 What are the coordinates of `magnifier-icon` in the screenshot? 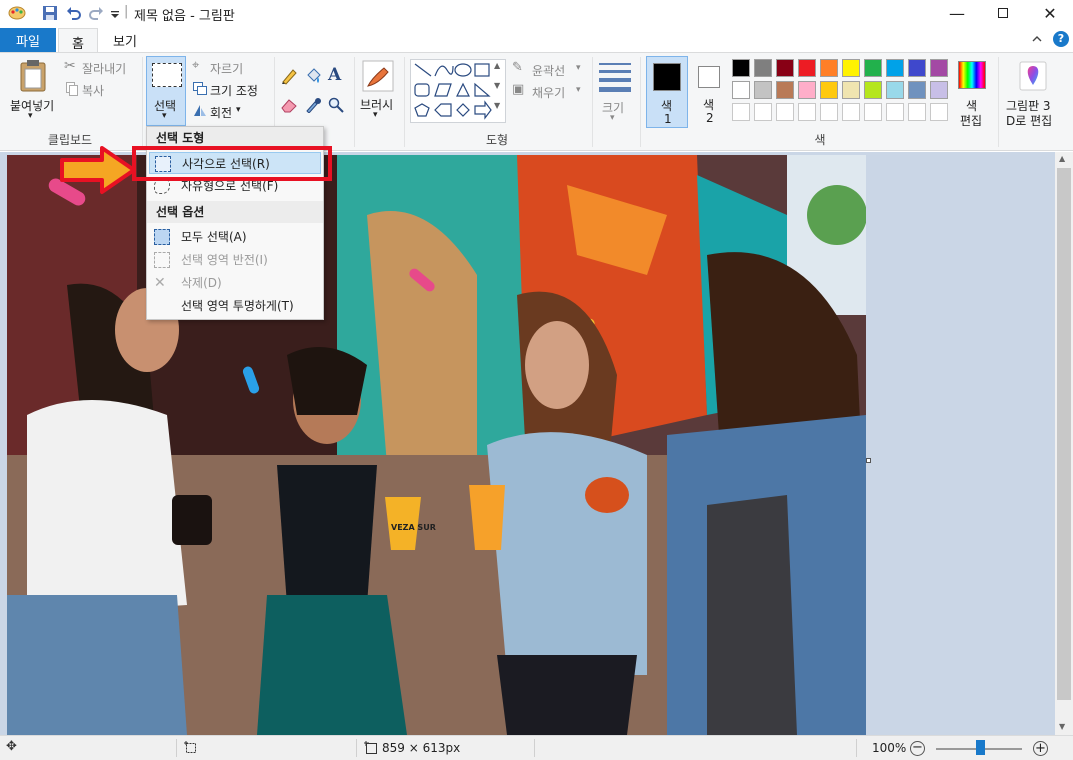 It's located at (336, 105).